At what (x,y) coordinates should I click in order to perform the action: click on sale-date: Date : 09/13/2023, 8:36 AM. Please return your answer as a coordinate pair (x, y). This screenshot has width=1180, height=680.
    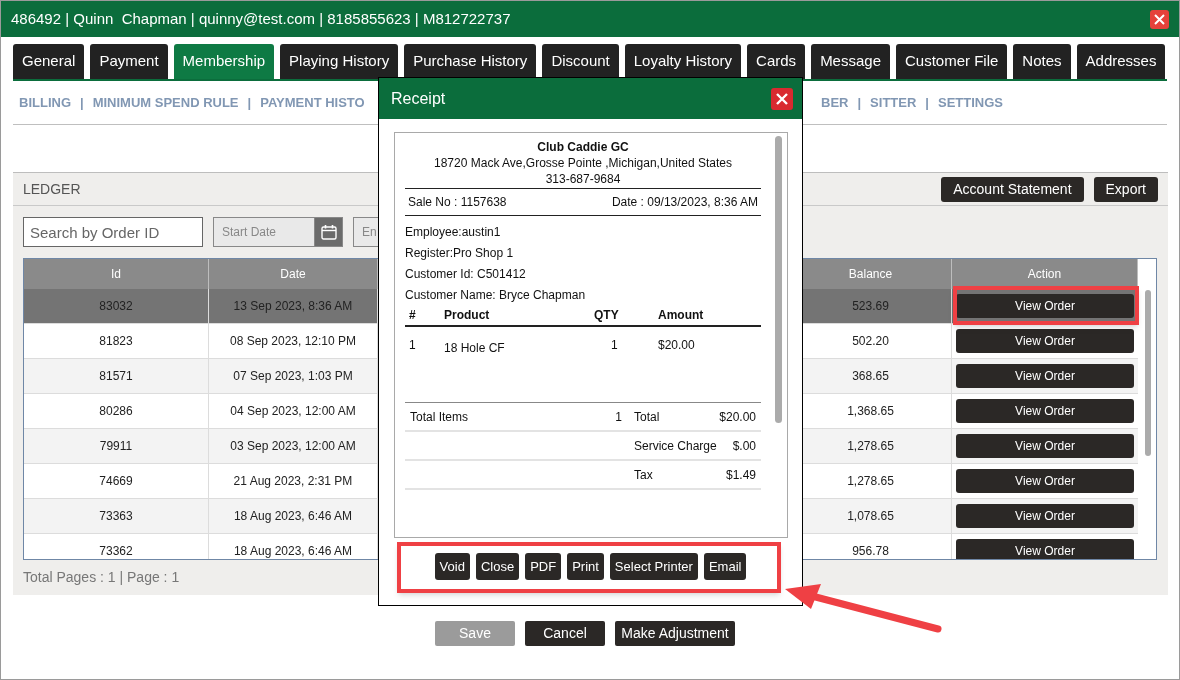
    Looking at the image, I should click on (684, 202).